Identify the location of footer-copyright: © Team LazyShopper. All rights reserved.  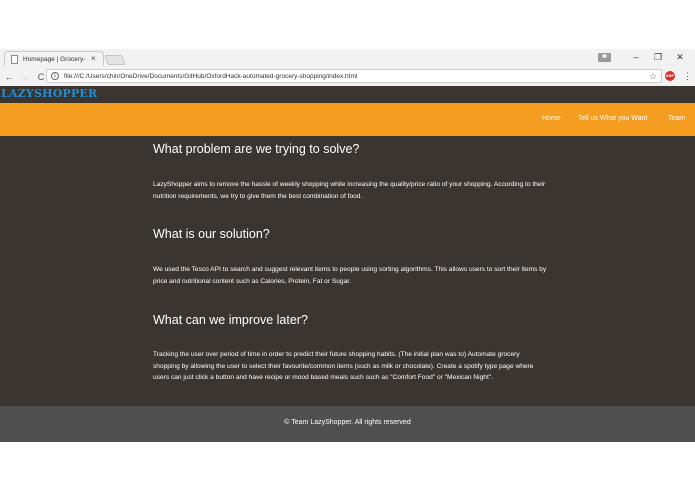
(347, 422).